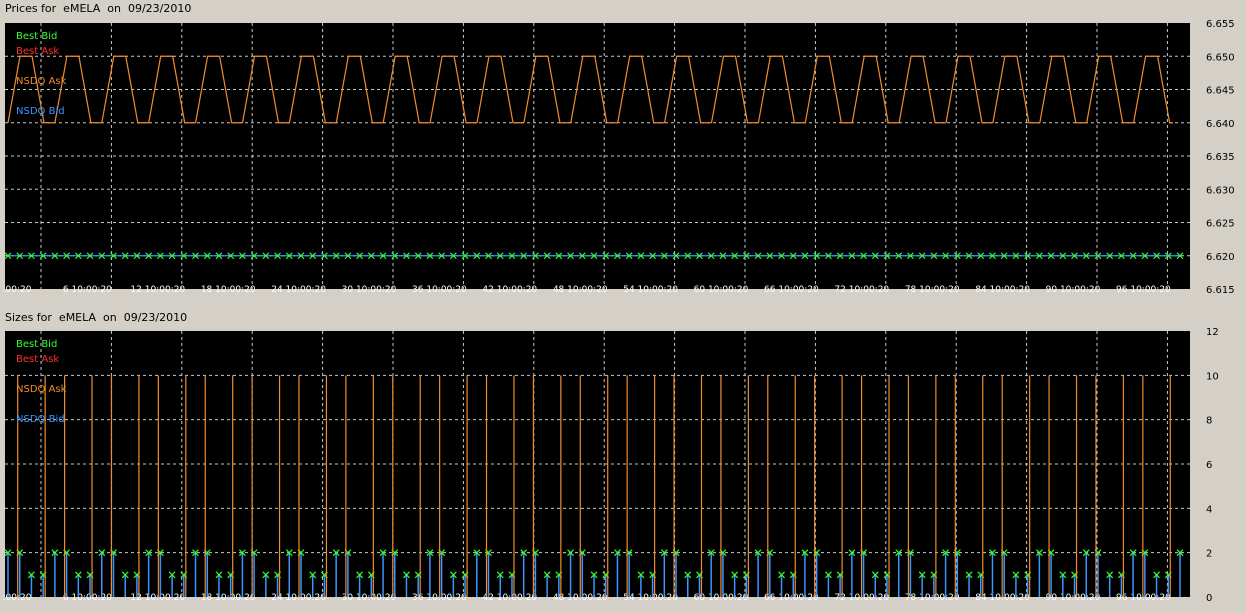 Image resolution: width=1246 pixels, height=613 pixels. I want to click on x-tick-label: 60 10:00:20, so click(721, 290).